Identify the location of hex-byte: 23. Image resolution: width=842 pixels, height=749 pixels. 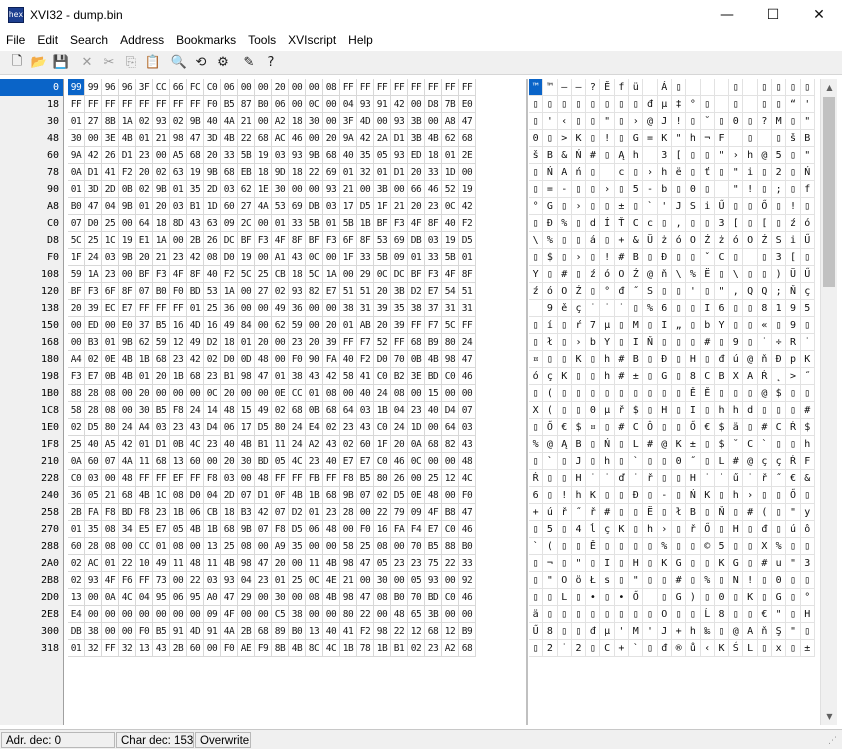
(178, 257).